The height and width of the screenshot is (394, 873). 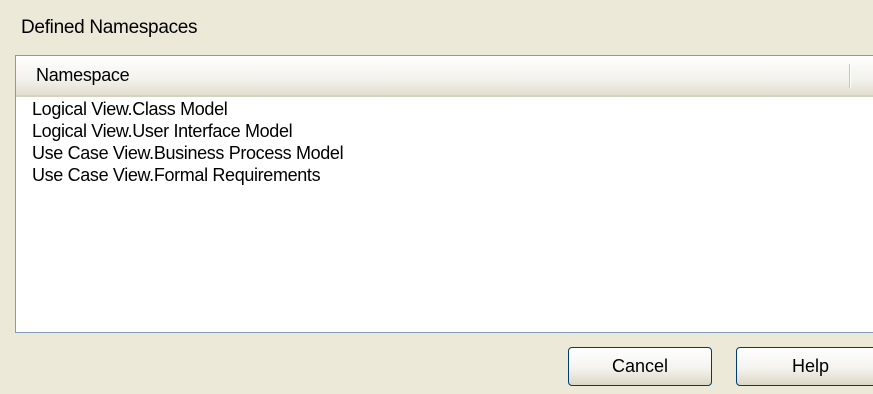 What do you see at coordinates (109, 27) in the screenshot?
I see `defined-namespaces-label: Defined Namespaces` at bounding box center [109, 27].